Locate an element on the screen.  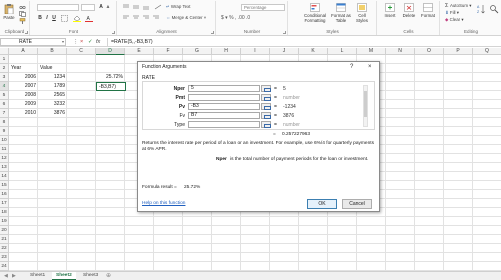
alignment-launcher is located at coordinates (212, 32).